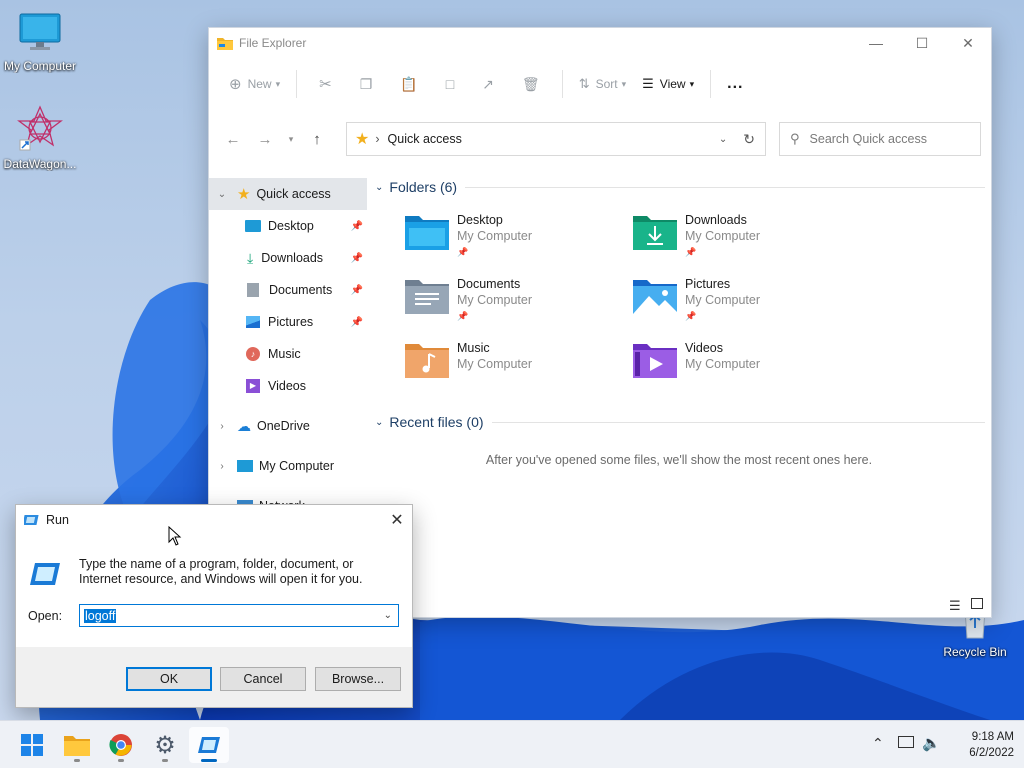 The image size is (1024, 768). I want to click on nav-item-label: Videos, so click(287, 386).